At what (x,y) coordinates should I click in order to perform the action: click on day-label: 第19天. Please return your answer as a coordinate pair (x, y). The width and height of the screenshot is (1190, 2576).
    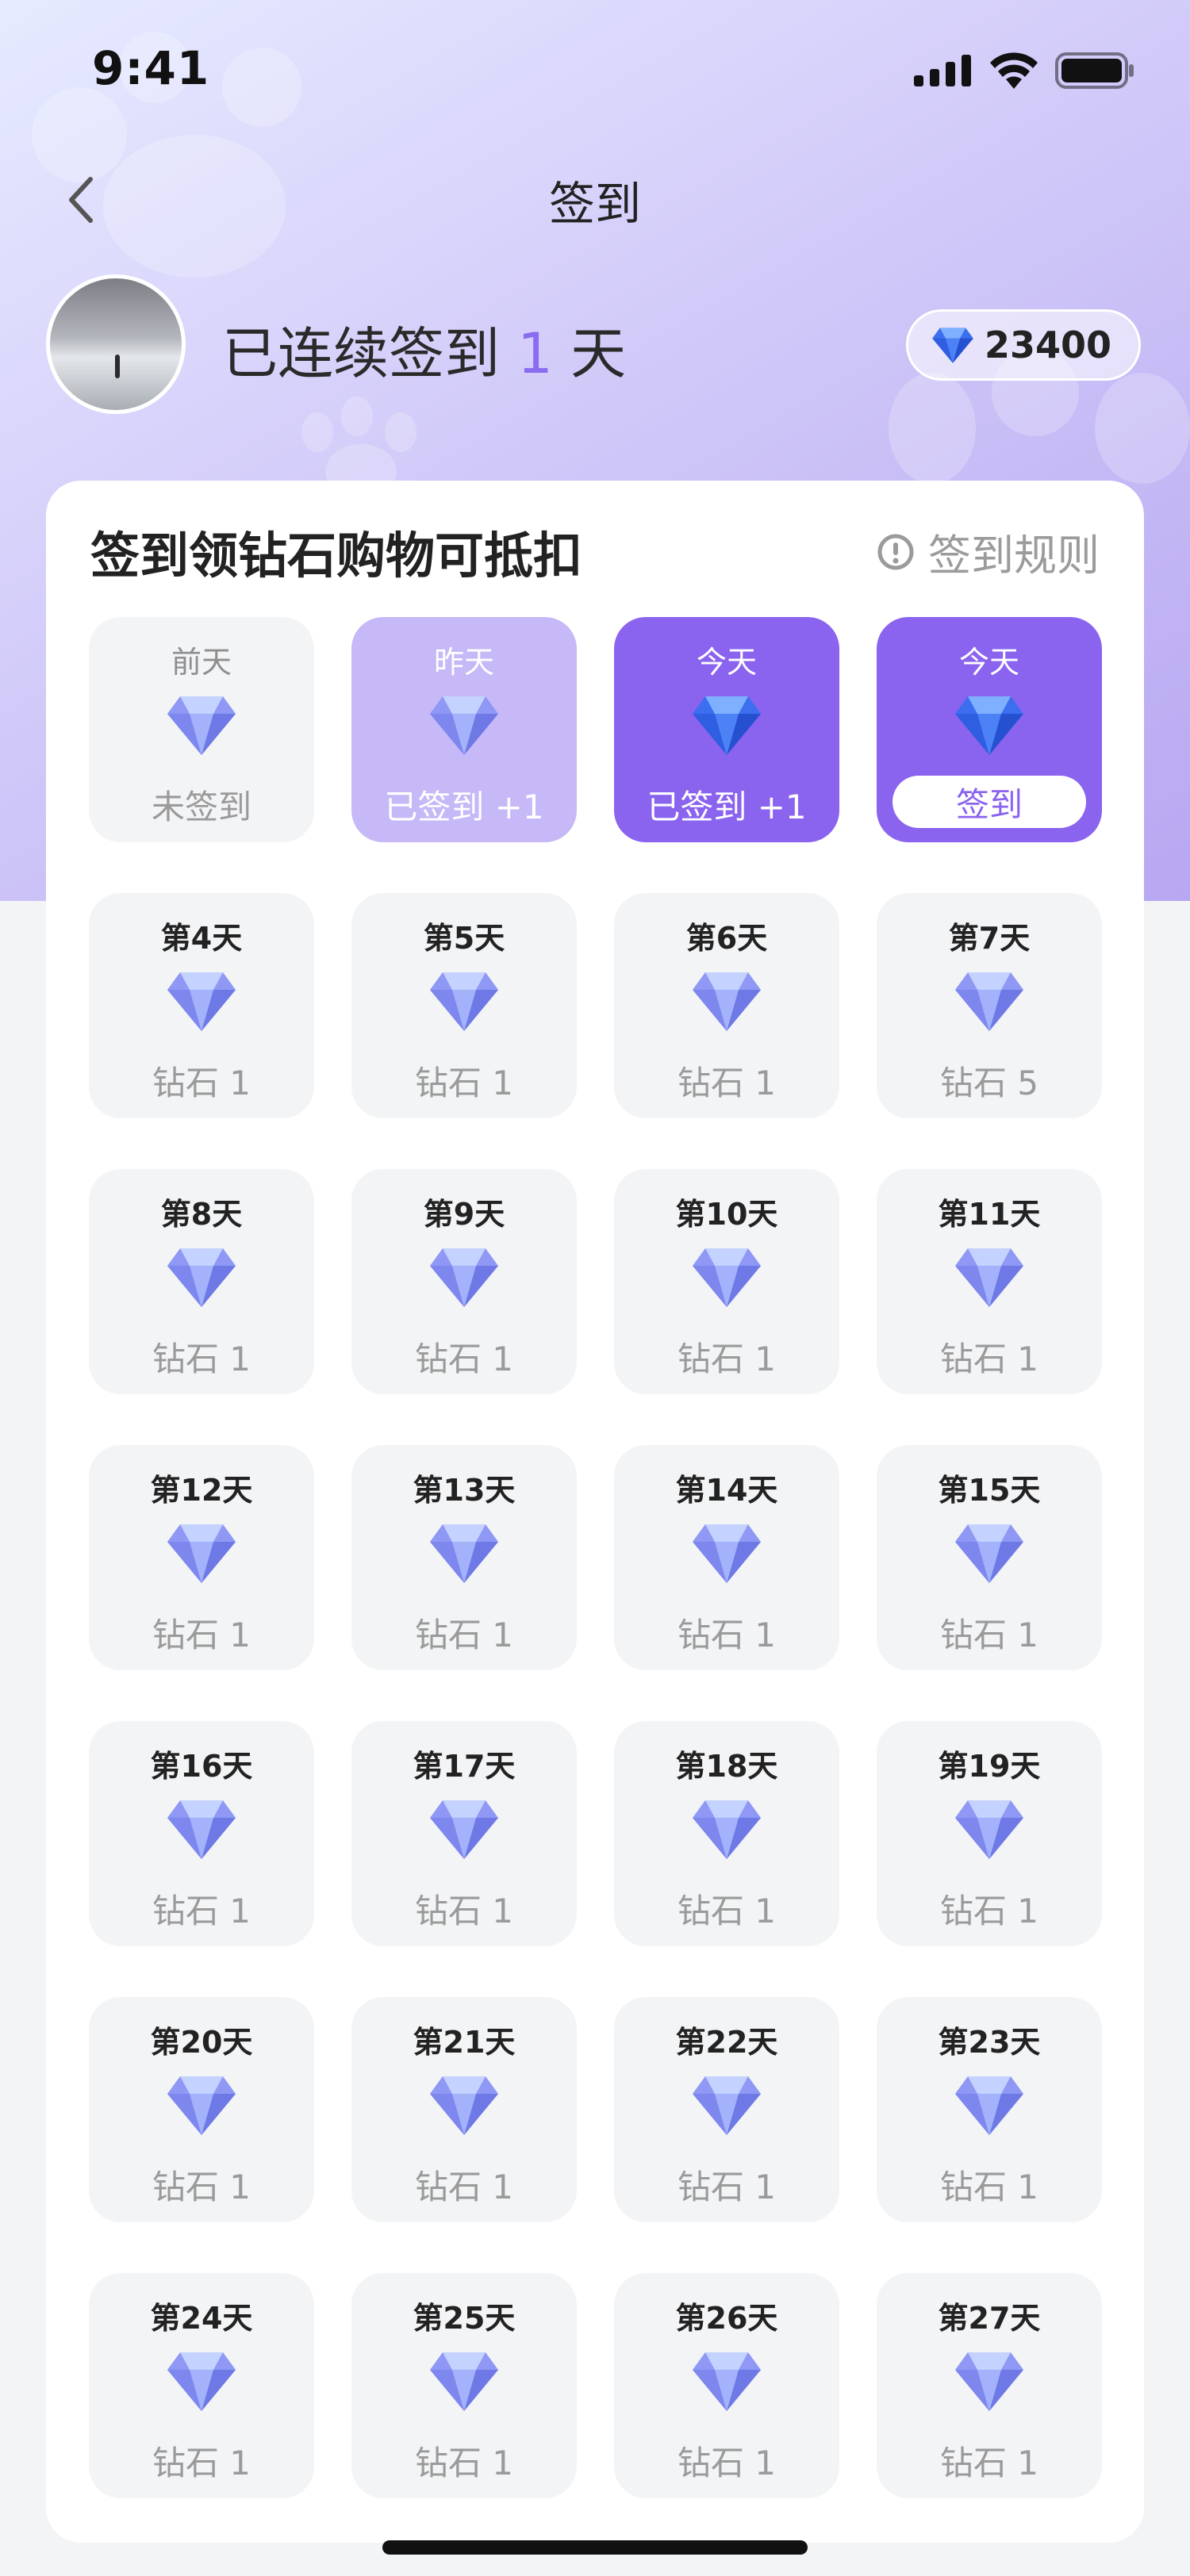
    Looking at the image, I should click on (989, 1767).